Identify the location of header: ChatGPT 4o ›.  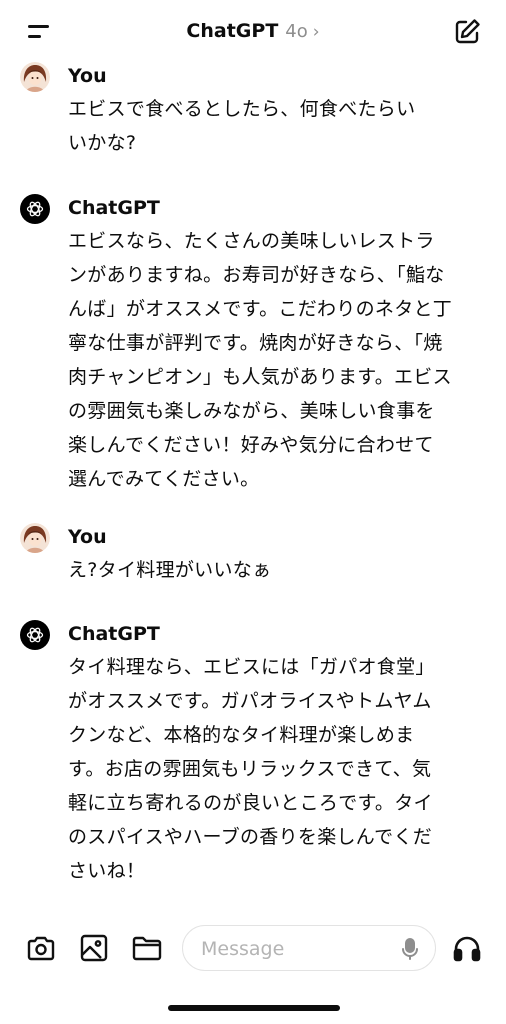
(253, 31).